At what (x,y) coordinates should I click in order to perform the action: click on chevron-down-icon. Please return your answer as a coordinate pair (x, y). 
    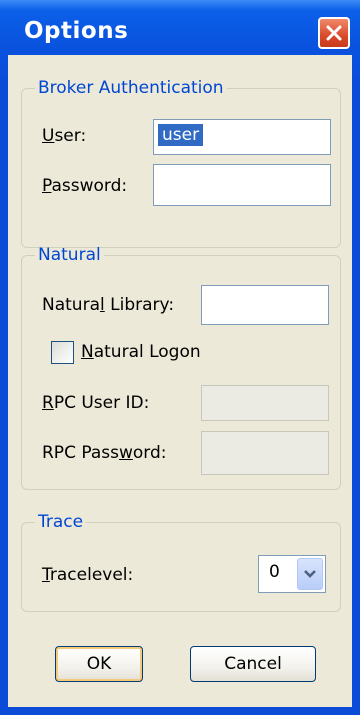
    Looking at the image, I should click on (310, 574).